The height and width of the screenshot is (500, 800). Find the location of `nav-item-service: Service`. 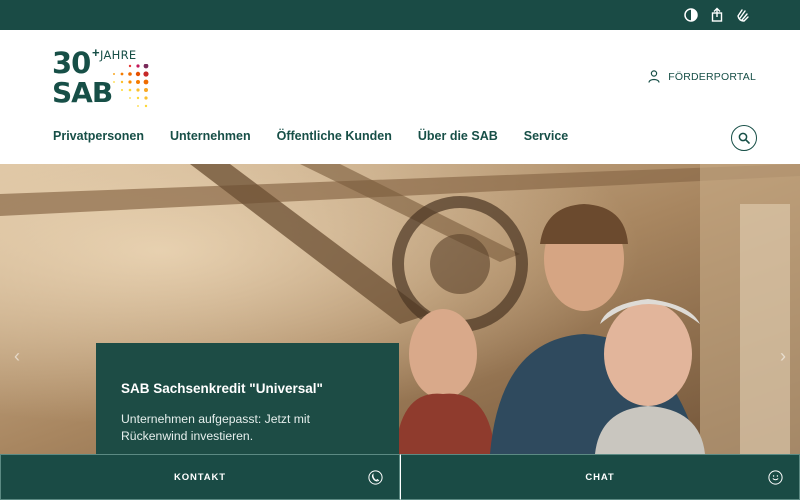

nav-item-service: Service is located at coordinates (546, 136).